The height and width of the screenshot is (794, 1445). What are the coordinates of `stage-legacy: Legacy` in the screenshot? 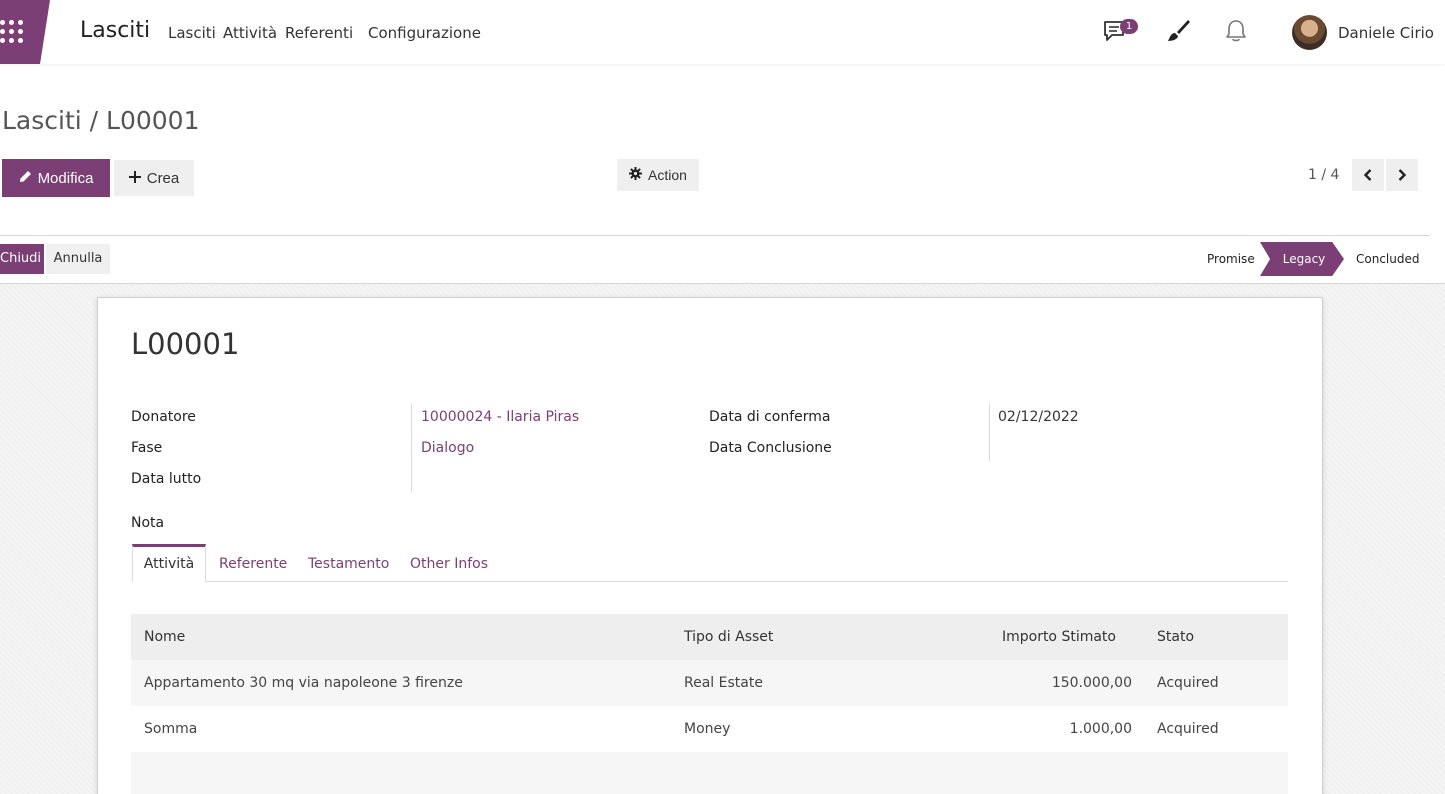 It's located at (1302, 259).